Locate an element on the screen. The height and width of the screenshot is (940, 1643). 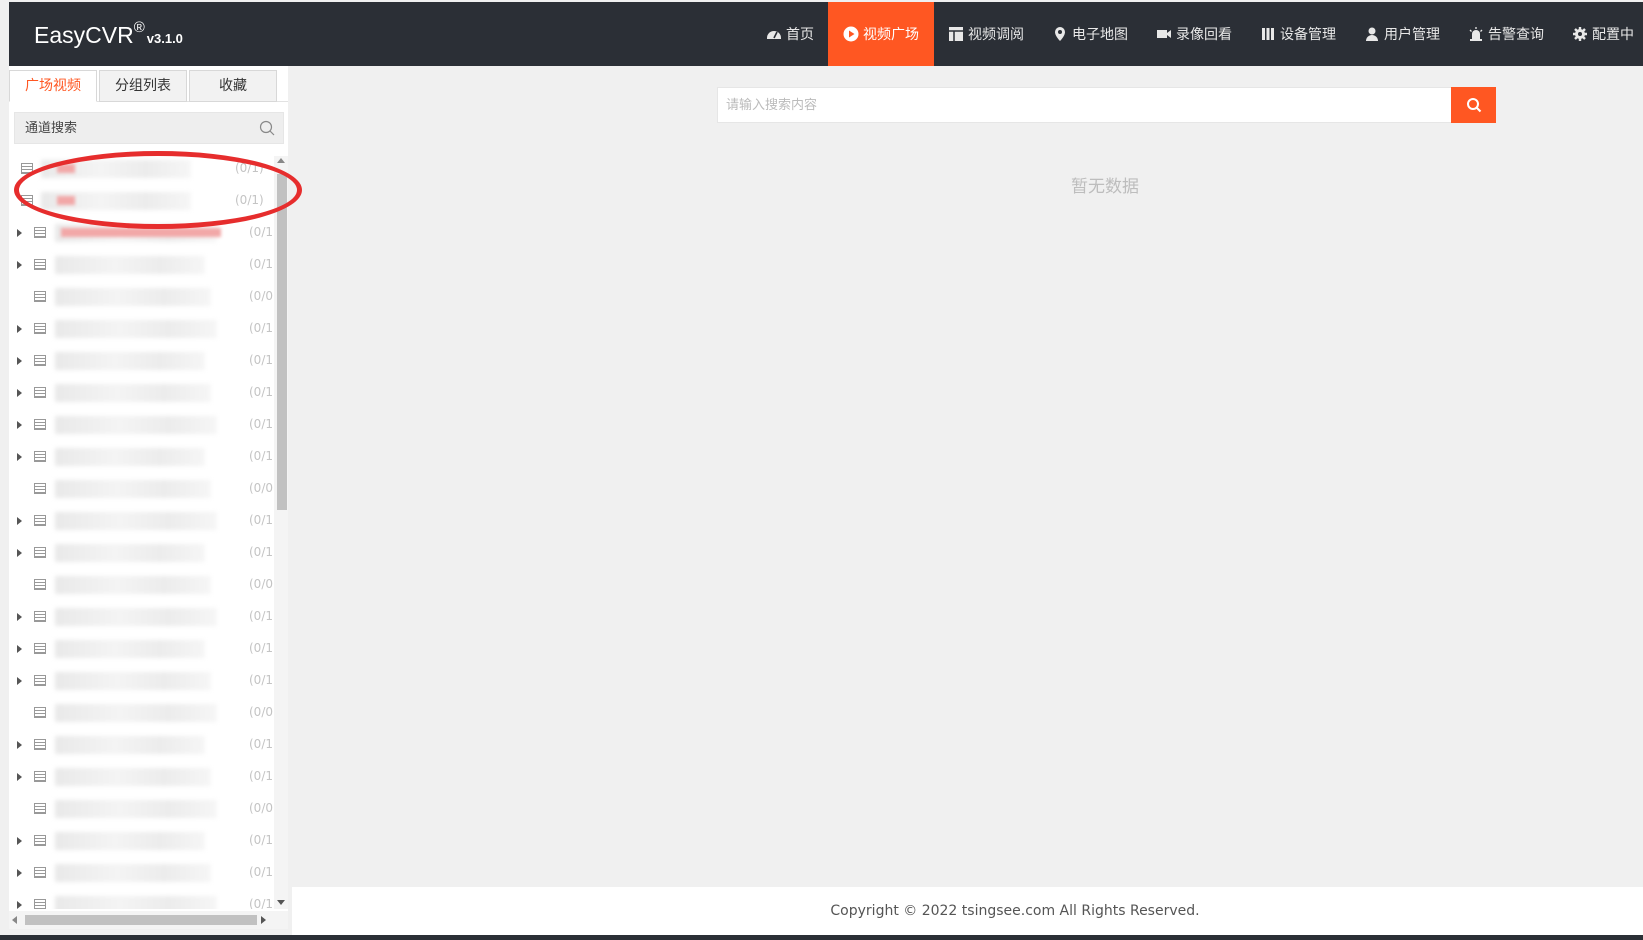
nav-video-square: 视频广场 is located at coordinates (881, 34).